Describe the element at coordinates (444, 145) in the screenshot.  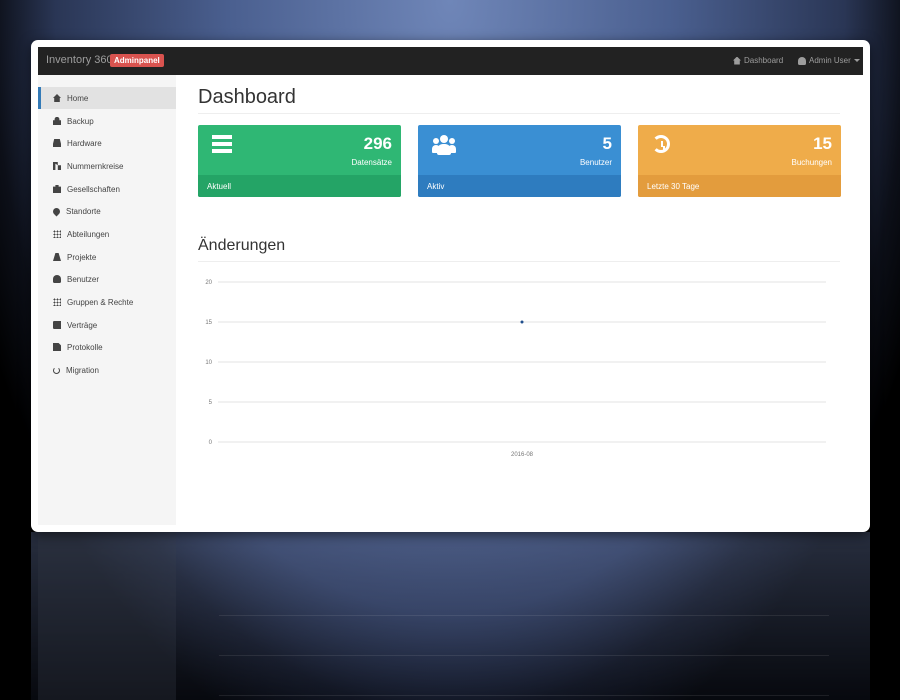
I see `users-icon` at that location.